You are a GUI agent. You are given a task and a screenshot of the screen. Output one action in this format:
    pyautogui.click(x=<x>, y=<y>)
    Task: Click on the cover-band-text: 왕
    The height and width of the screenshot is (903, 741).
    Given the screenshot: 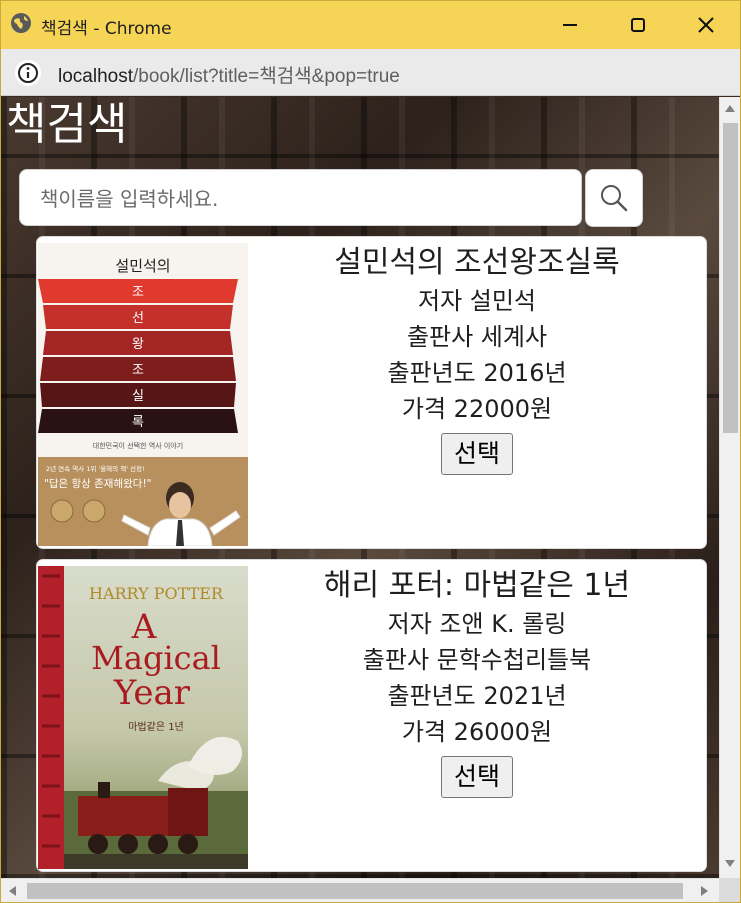 What is the action you would take?
    pyautogui.click(x=138, y=344)
    